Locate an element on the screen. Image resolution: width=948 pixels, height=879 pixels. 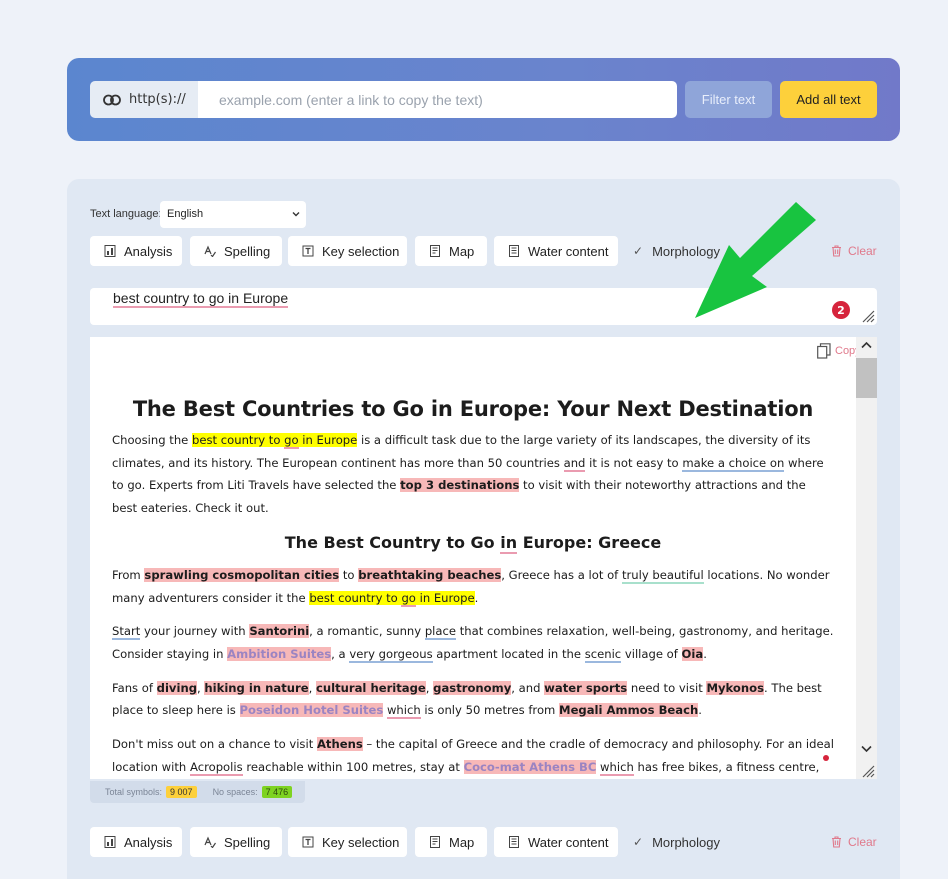
chevron-down-icon is located at coordinates (296, 214).